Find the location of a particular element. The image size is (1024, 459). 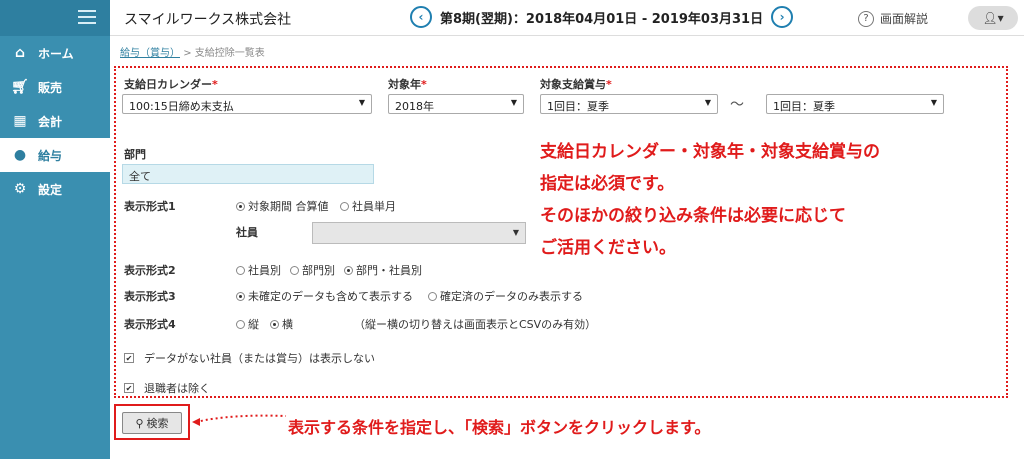

breadcrumb-parent: 給与（賞与） is located at coordinates (150, 53).